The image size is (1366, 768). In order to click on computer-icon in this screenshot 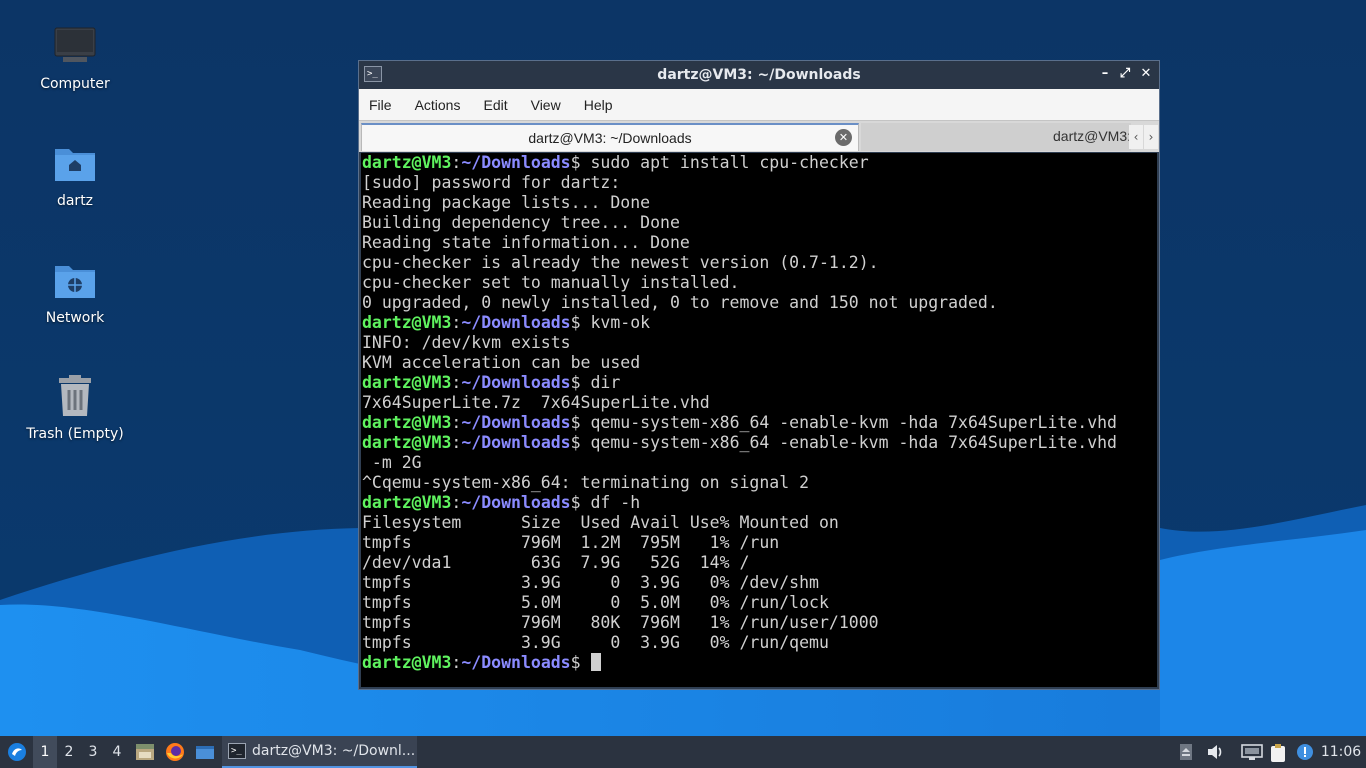, I will do `click(75, 46)`.